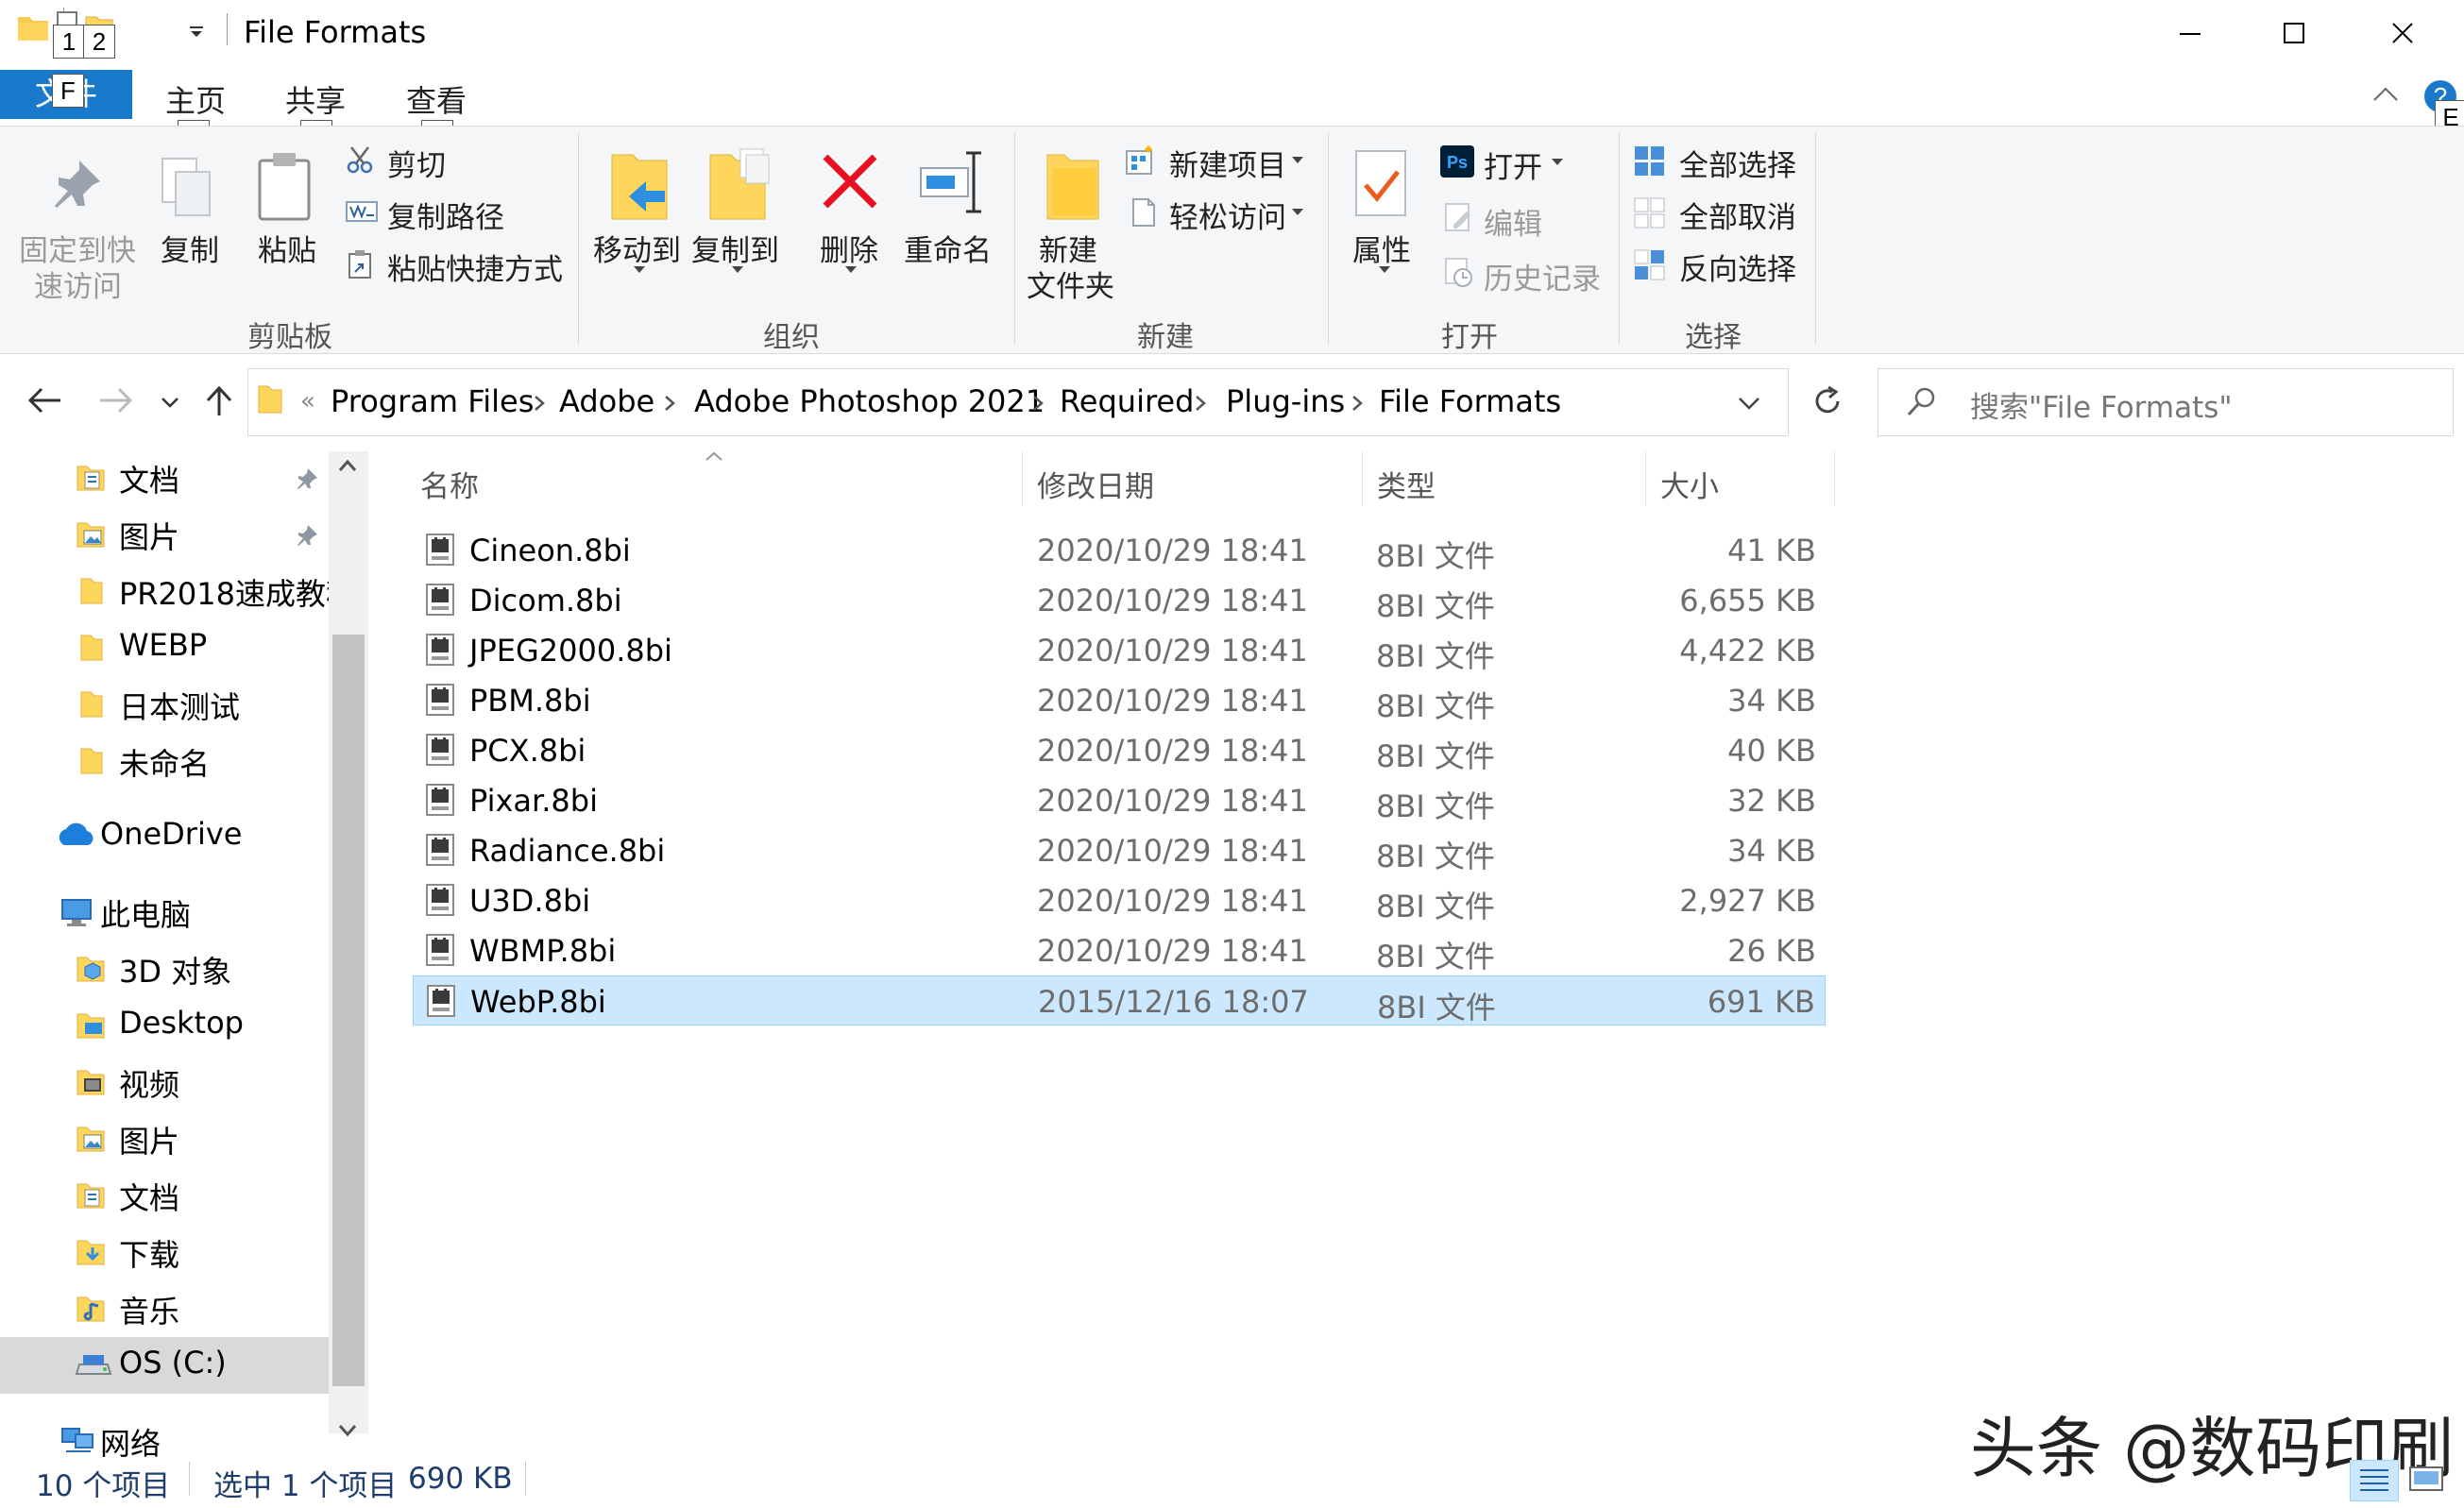  Describe the element at coordinates (1119, 550) in the screenshot. I see `file-row: Cineon.8bi 2020/10/29 18:41 8BI 文件 41 KB` at that location.